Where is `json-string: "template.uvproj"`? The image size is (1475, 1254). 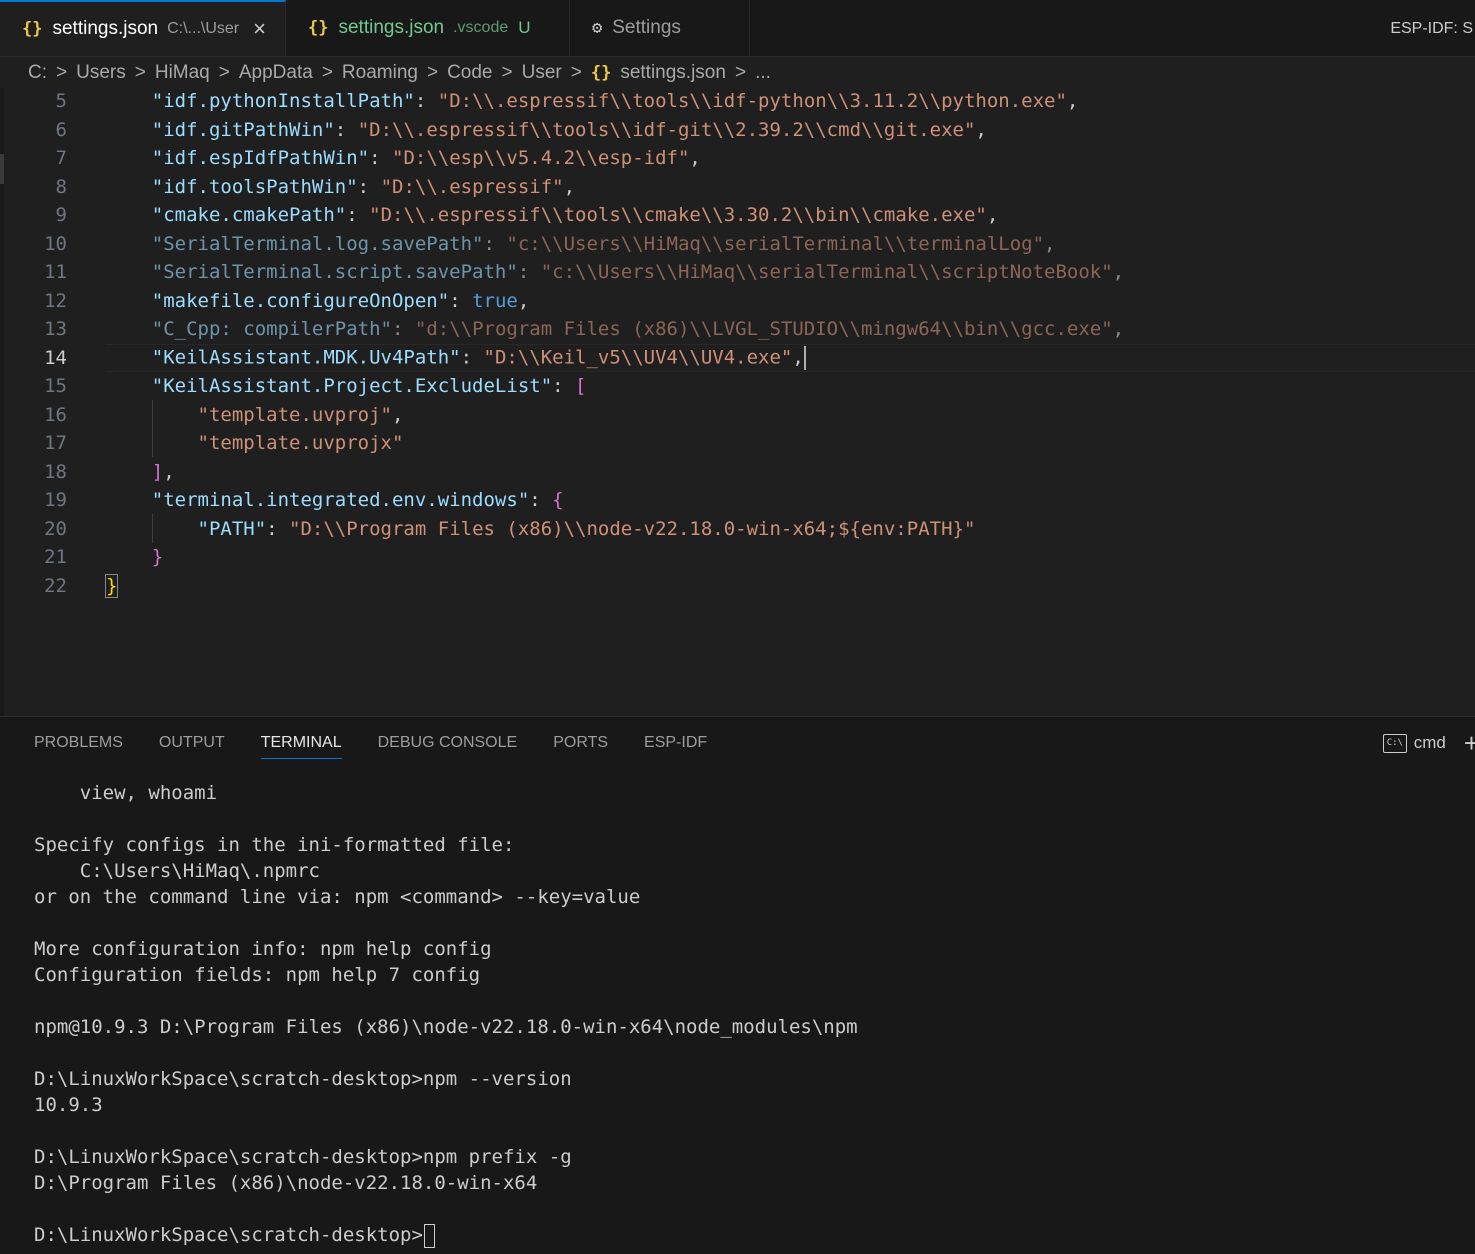 json-string: "template.uvproj" is located at coordinates (294, 414).